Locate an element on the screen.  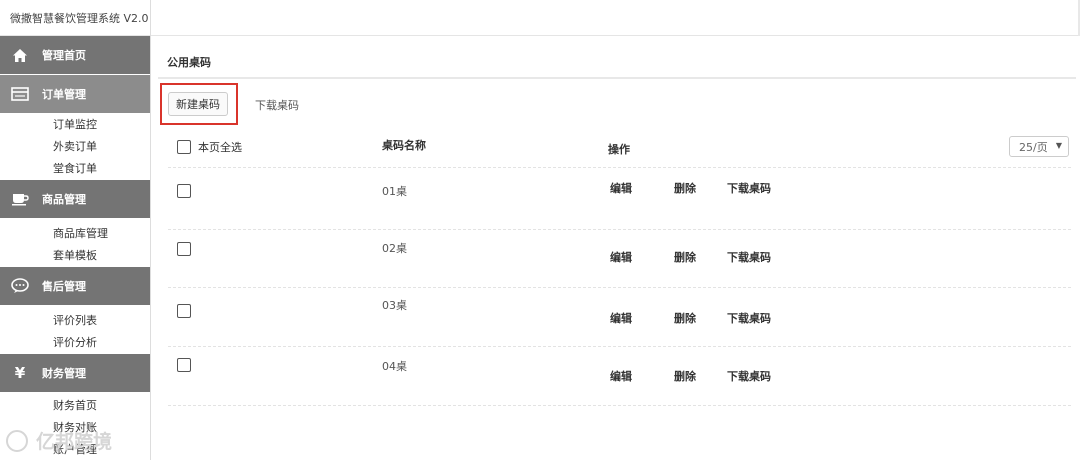
table-code-name: 01桌 is located at coordinates (394, 191).